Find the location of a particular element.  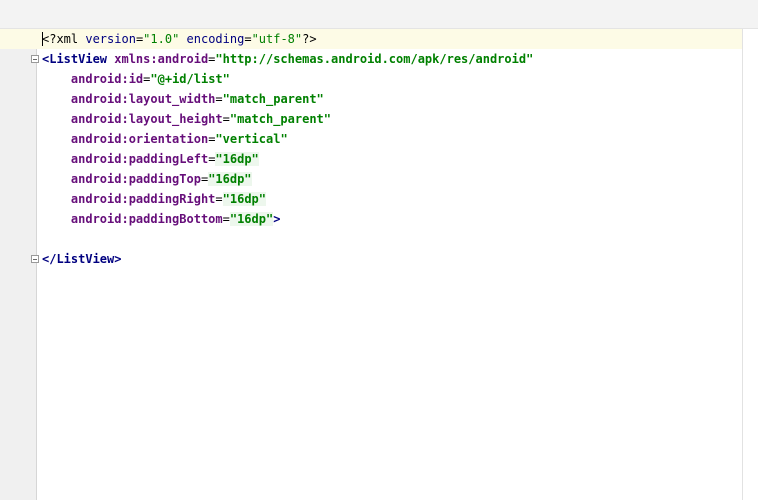

xml-prolog-close: ?> is located at coordinates (309, 39).